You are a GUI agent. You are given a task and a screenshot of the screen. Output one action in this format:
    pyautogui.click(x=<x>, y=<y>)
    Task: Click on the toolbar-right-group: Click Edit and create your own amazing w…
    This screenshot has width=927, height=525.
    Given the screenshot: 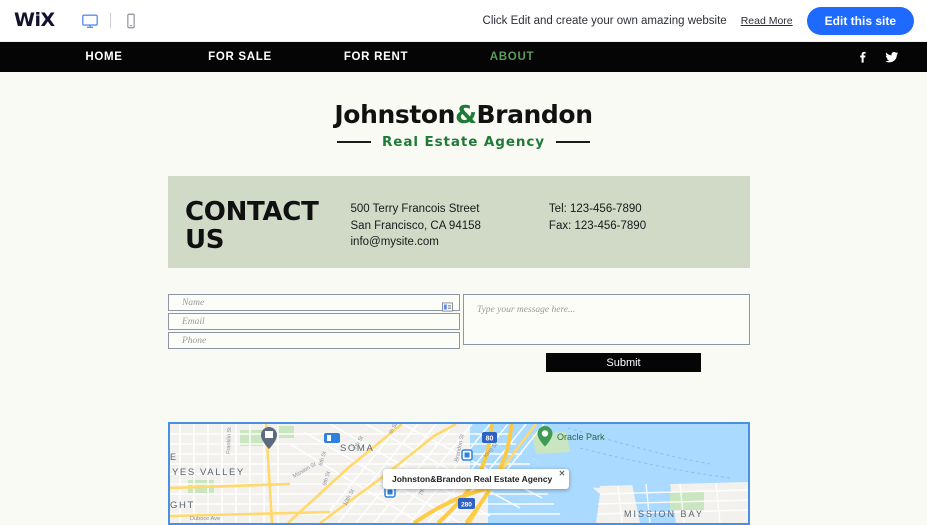 What is the action you would take?
    pyautogui.click(x=698, y=20)
    